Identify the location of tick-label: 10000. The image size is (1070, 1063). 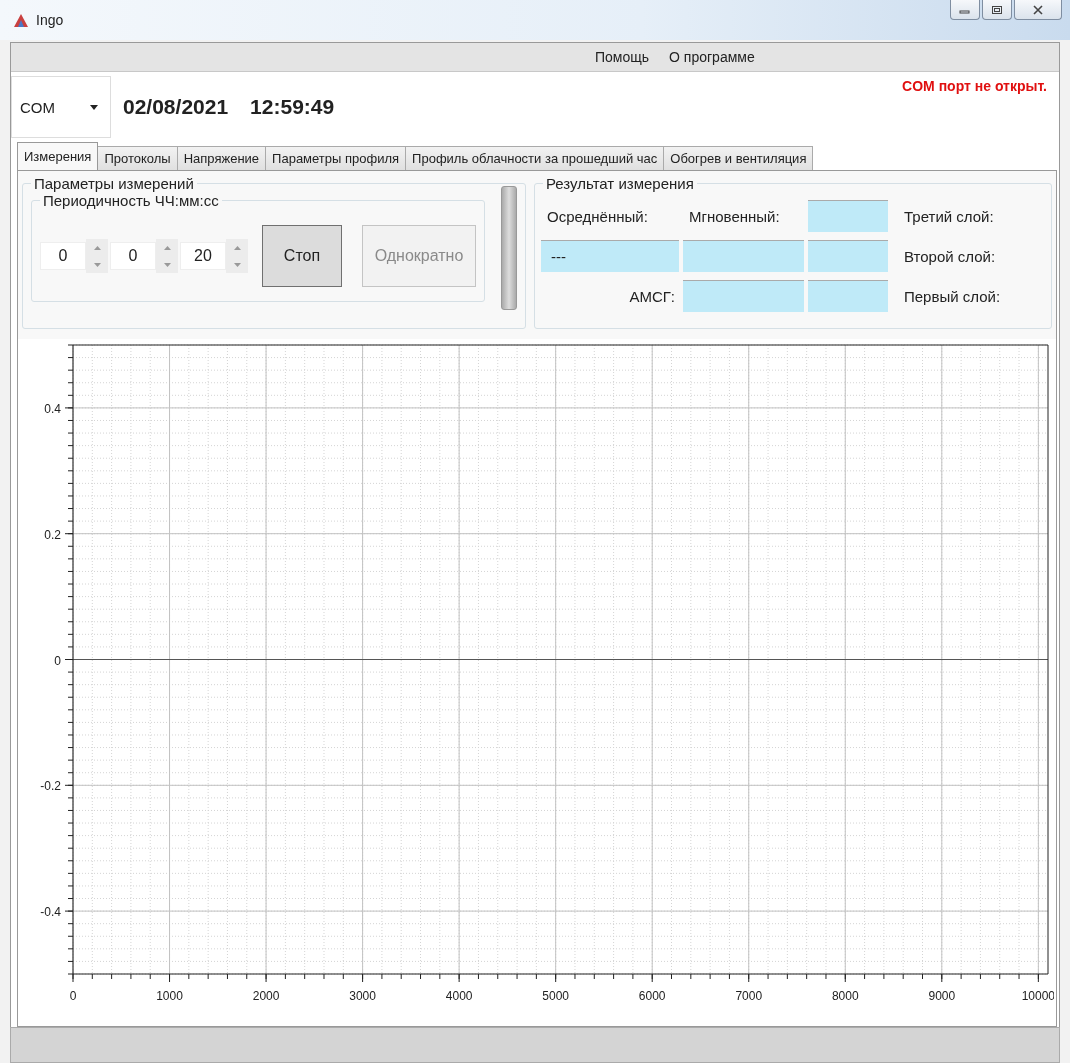
(1037, 996).